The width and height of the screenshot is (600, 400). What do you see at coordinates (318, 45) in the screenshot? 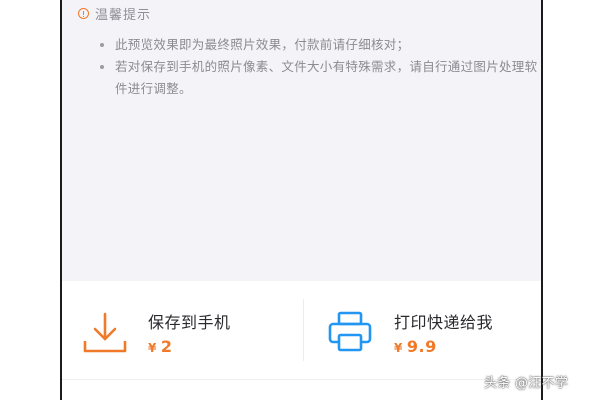
I see `notice-tip: 此预览效果即为最终照片效果，付款前请仔细核对；` at bounding box center [318, 45].